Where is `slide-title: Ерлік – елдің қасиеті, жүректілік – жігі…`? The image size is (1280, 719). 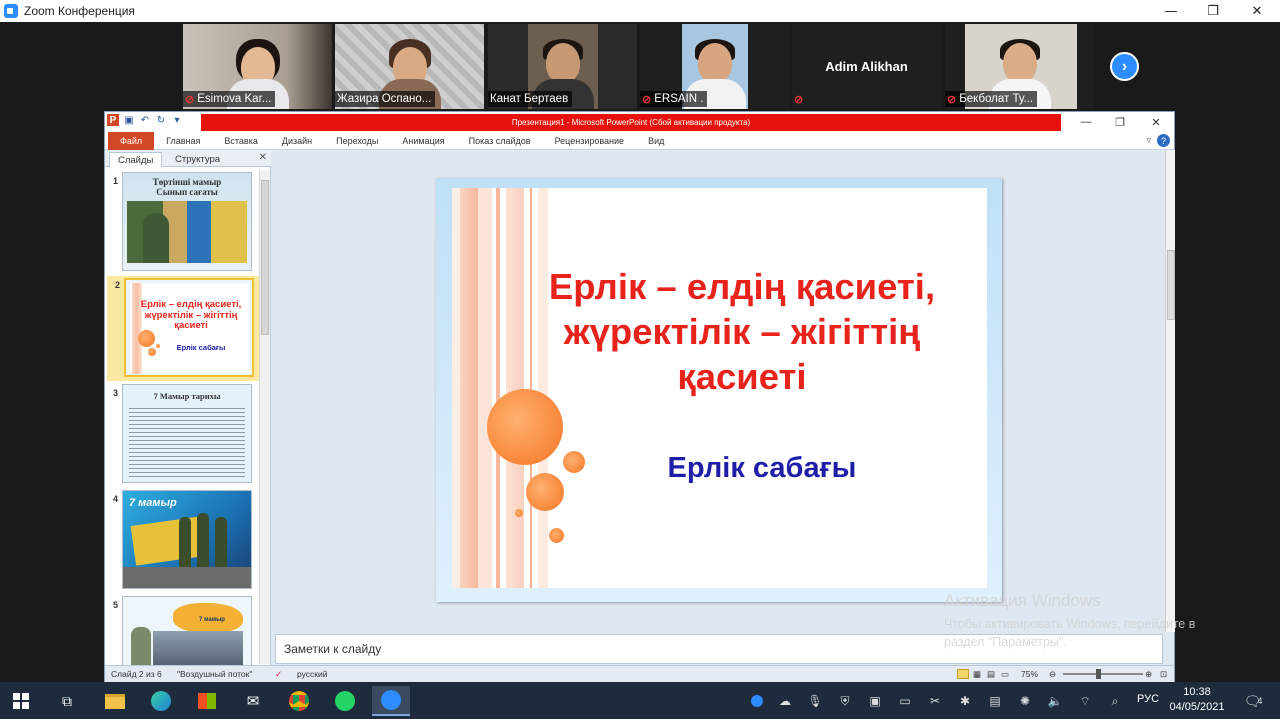
slide-title: Ерлік – елдің қасиеті, жүректілік – жігі… is located at coordinates (742, 331).